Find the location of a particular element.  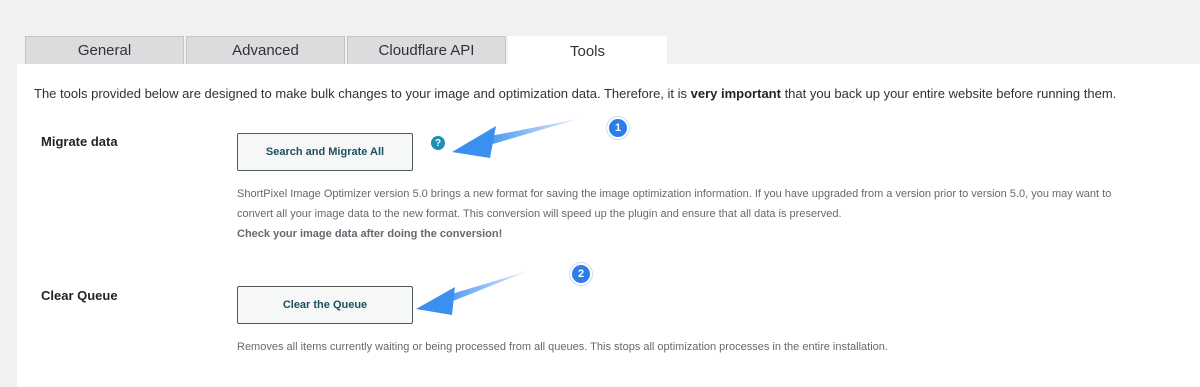

tab-general: General is located at coordinates (104, 50).